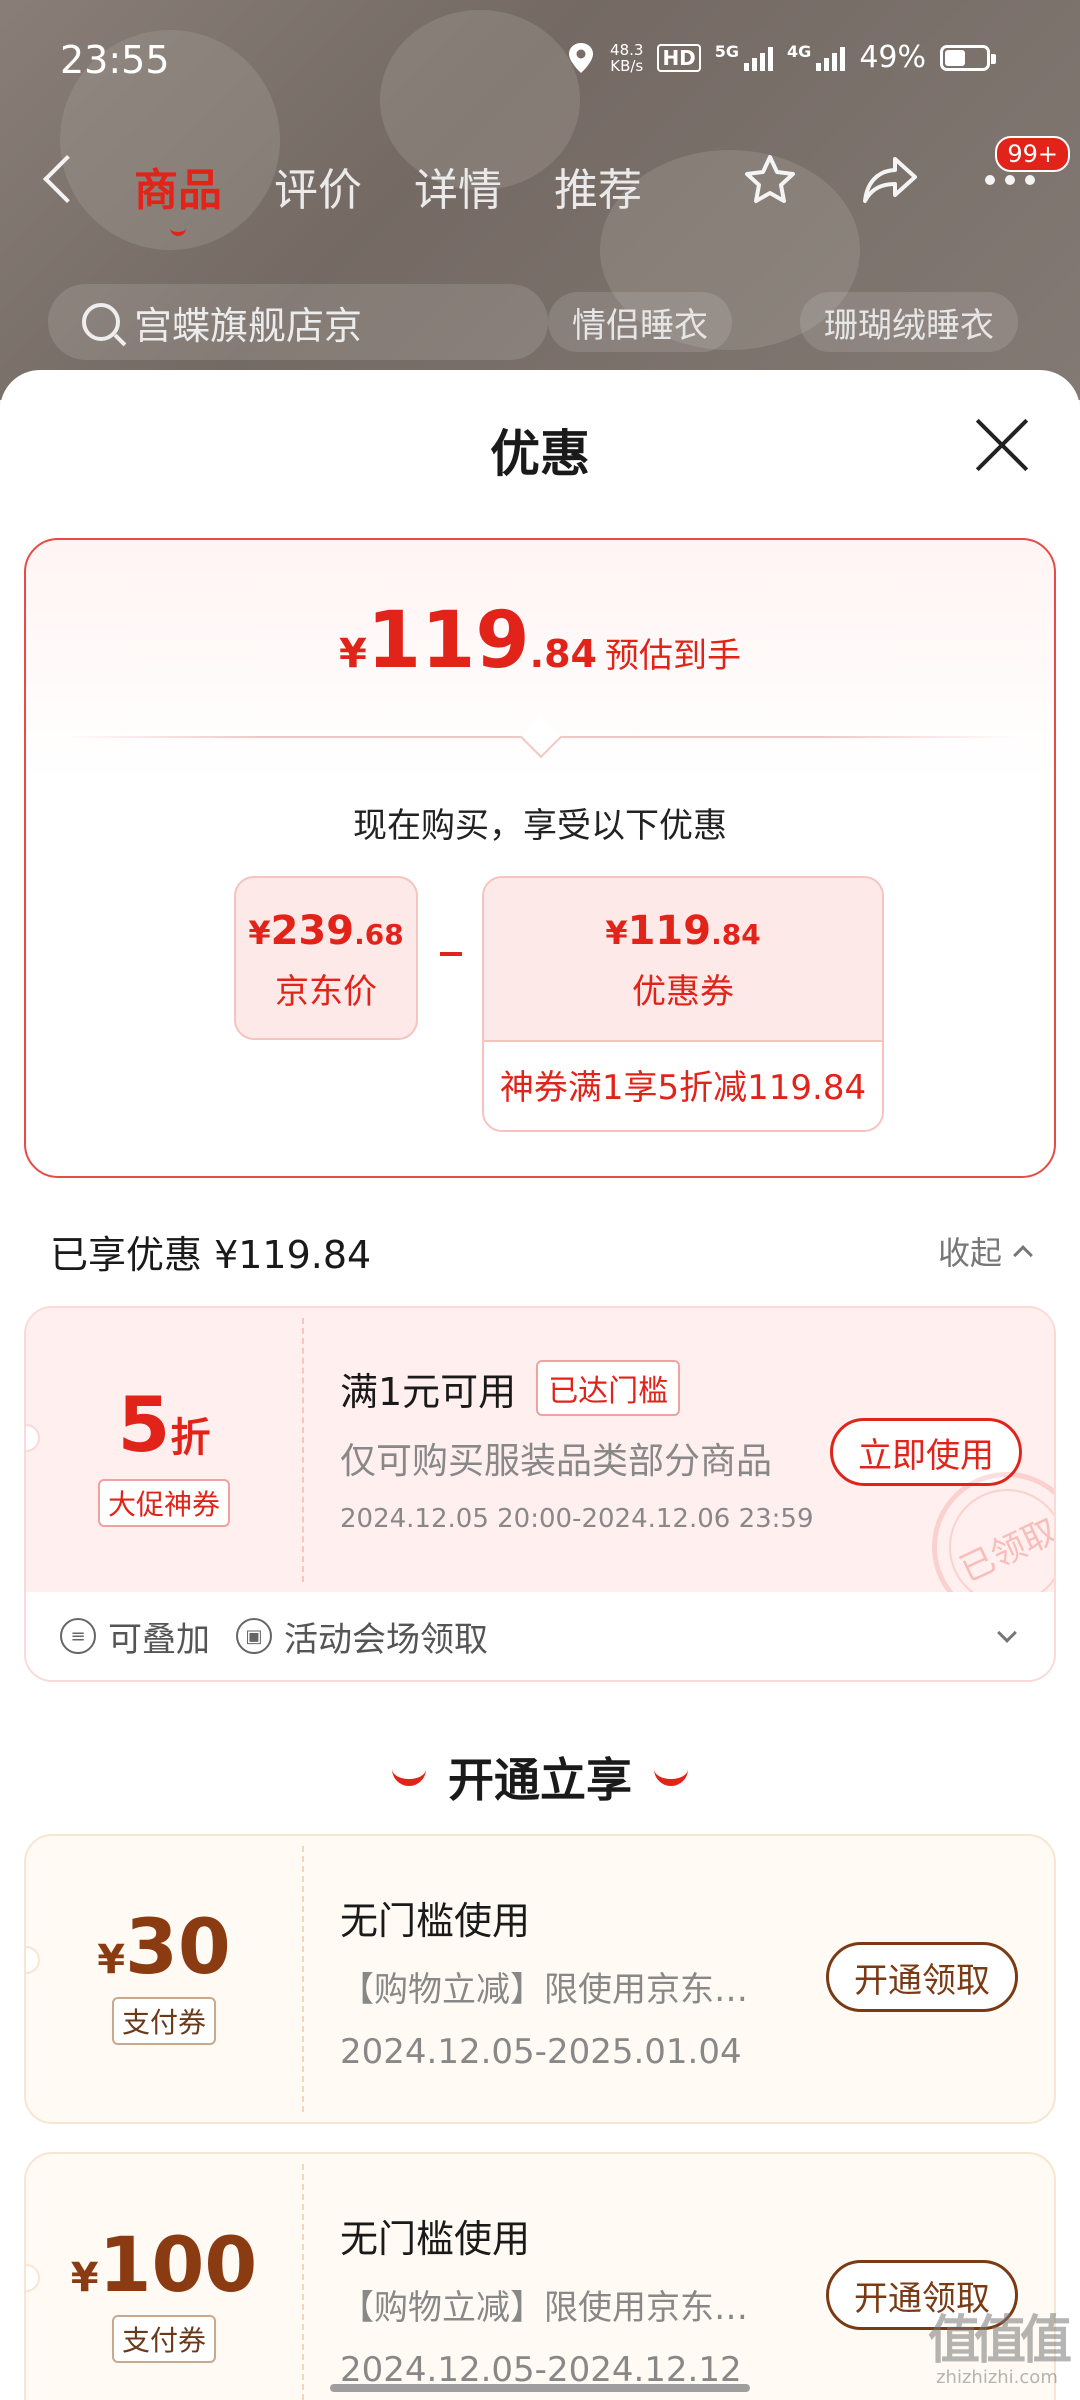  I want to click on smile-right-icon, so click(671, 1777).